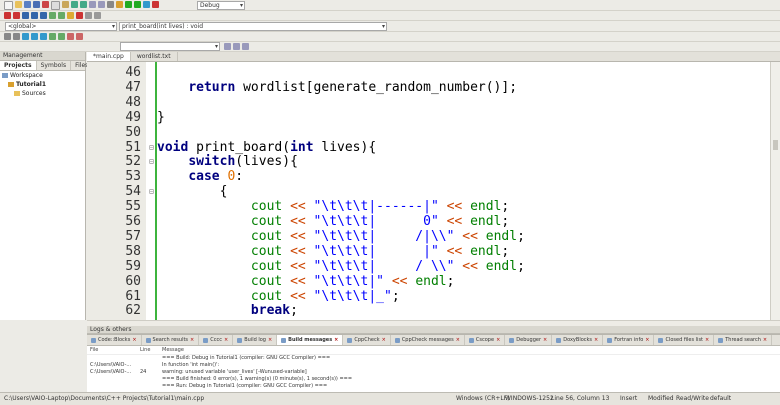 The height and width of the screenshot is (405, 780). I want to click on find-prev-icon, so click(236, 46).